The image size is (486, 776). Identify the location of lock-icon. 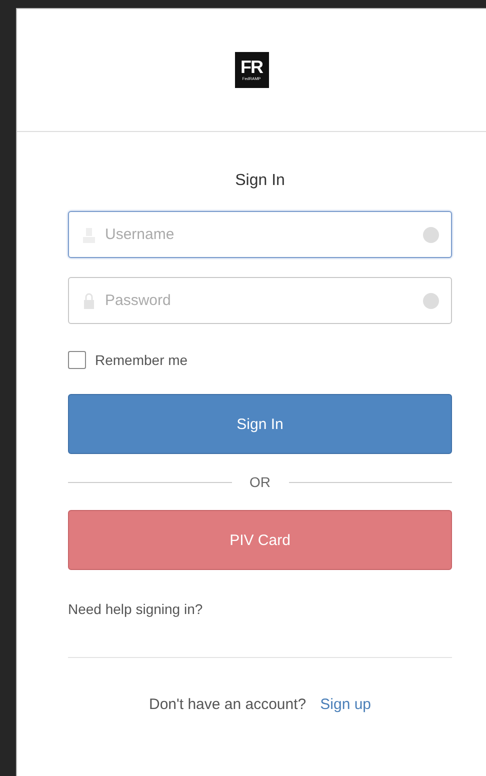
(89, 301).